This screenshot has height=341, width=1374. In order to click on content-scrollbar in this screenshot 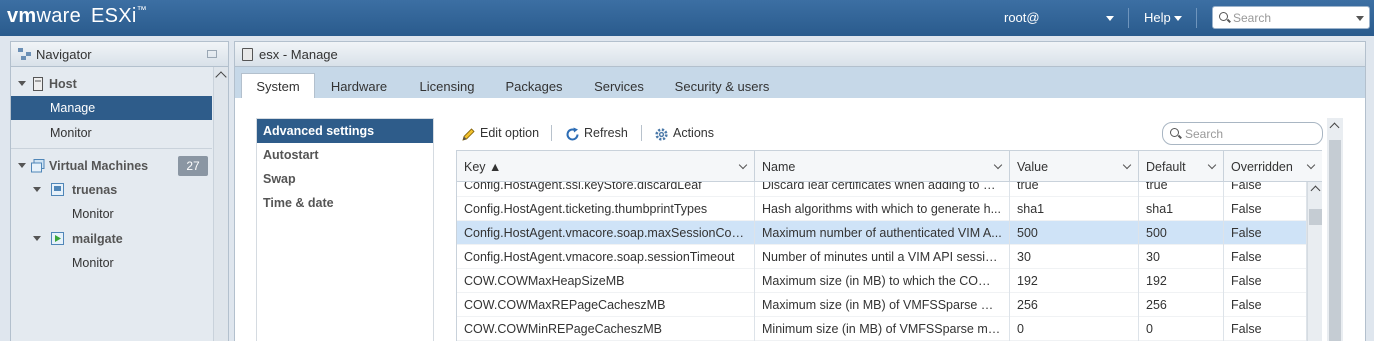, I will do `click(1335, 229)`.